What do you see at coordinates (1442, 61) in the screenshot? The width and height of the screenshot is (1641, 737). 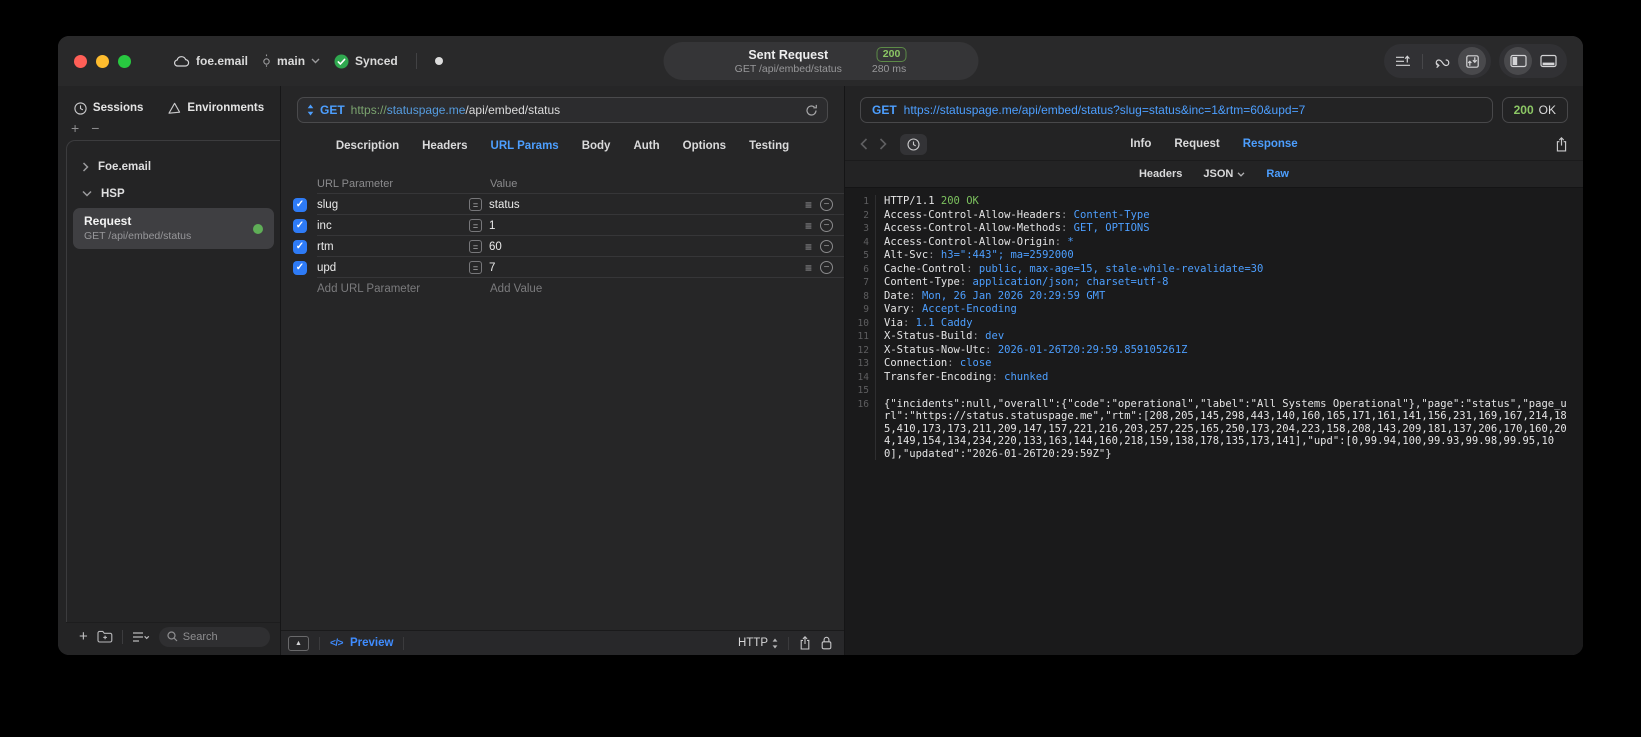 I see `sync-requests-button` at bounding box center [1442, 61].